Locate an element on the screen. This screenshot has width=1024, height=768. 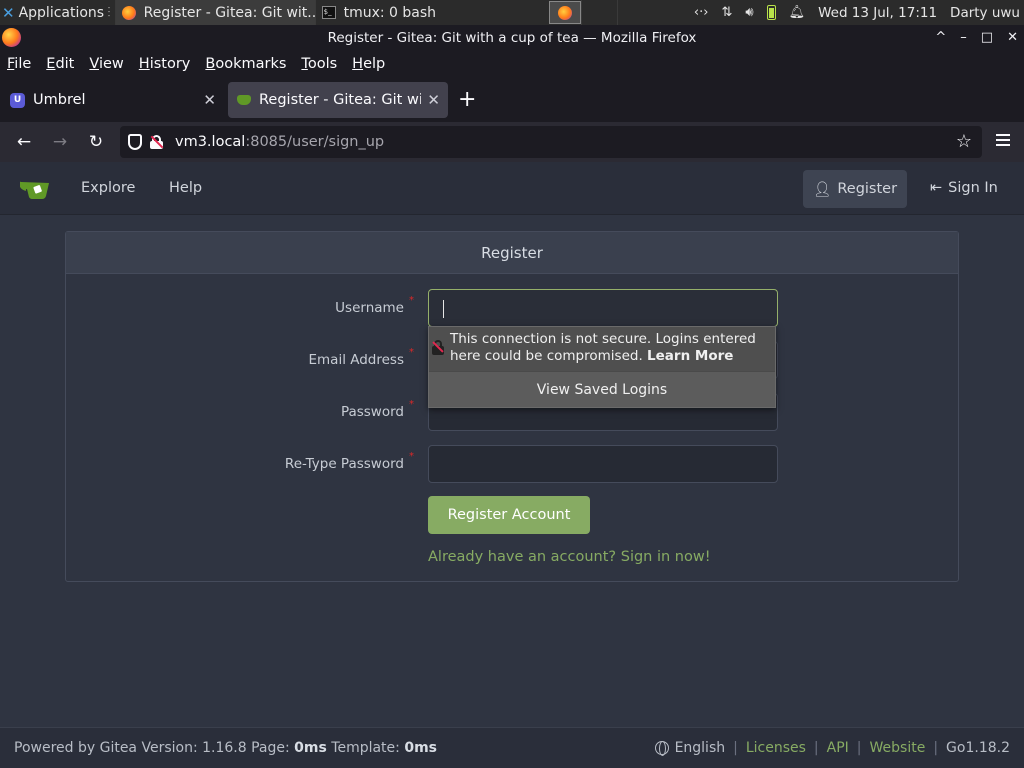
footer-template-prefix: Template: is located at coordinates (365, 748).